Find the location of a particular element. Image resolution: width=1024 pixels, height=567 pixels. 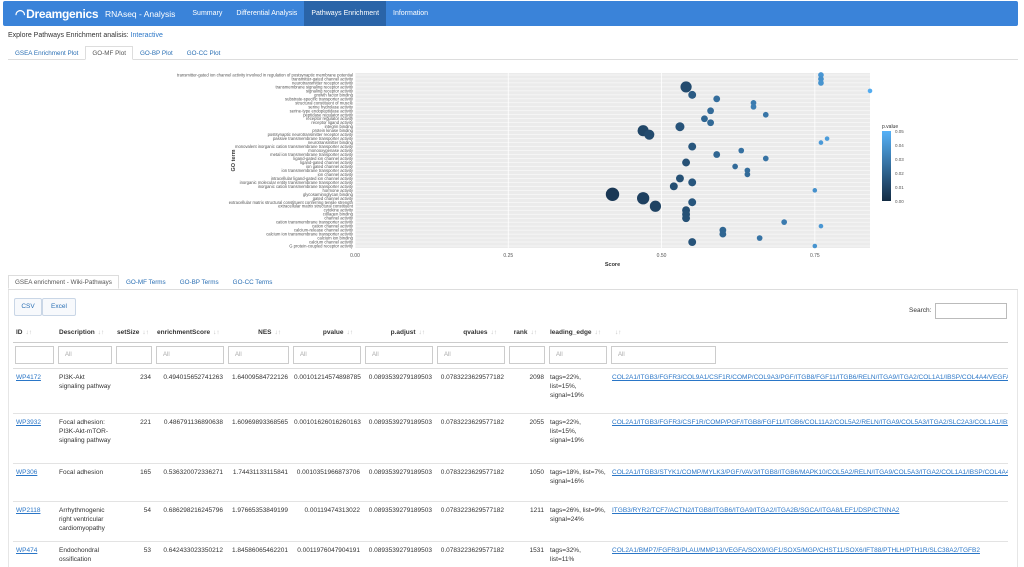

row-id-link: WP474 is located at coordinates (26, 550).